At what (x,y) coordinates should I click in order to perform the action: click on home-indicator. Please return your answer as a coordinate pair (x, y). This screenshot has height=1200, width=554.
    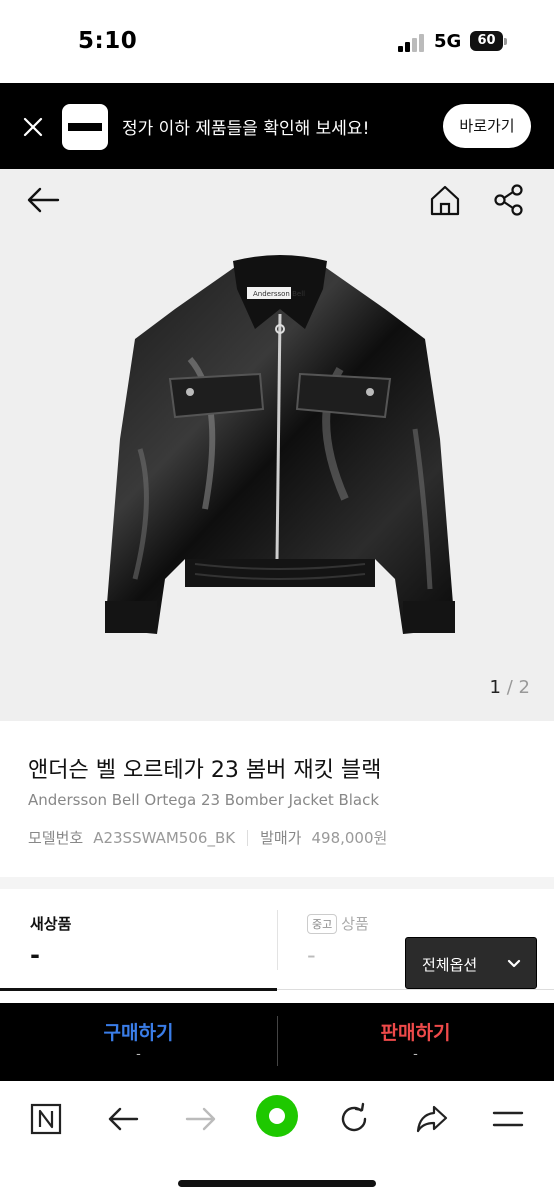
    Looking at the image, I should click on (277, 1183).